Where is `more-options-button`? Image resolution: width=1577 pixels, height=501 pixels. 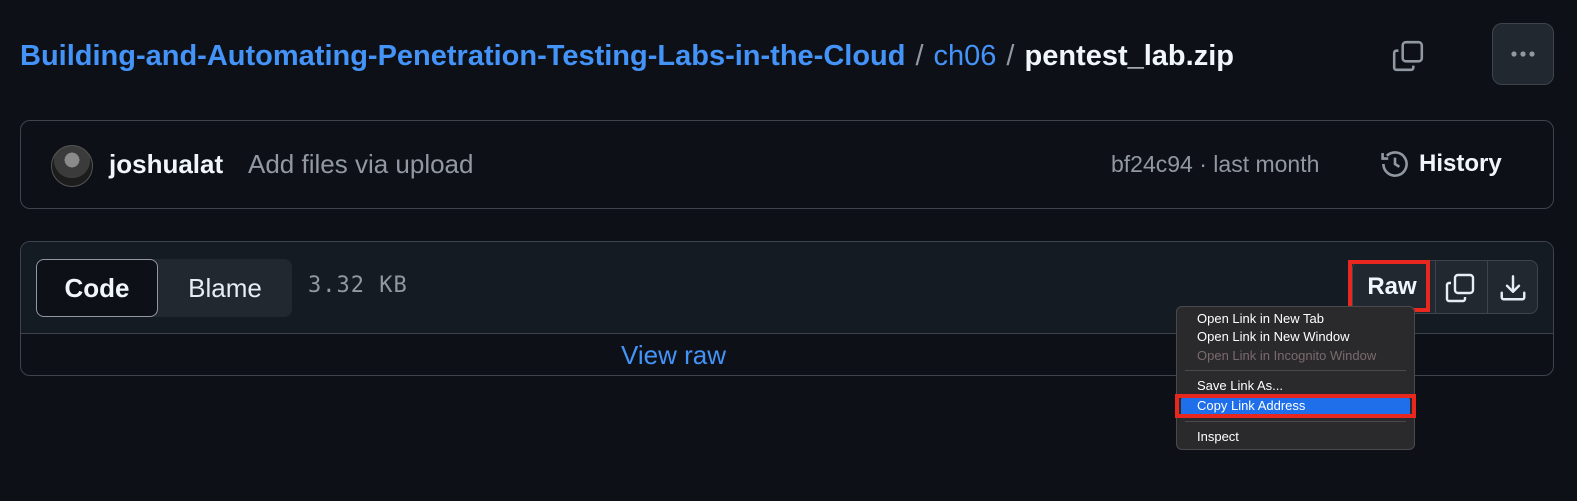 more-options-button is located at coordinates (1523, 54).